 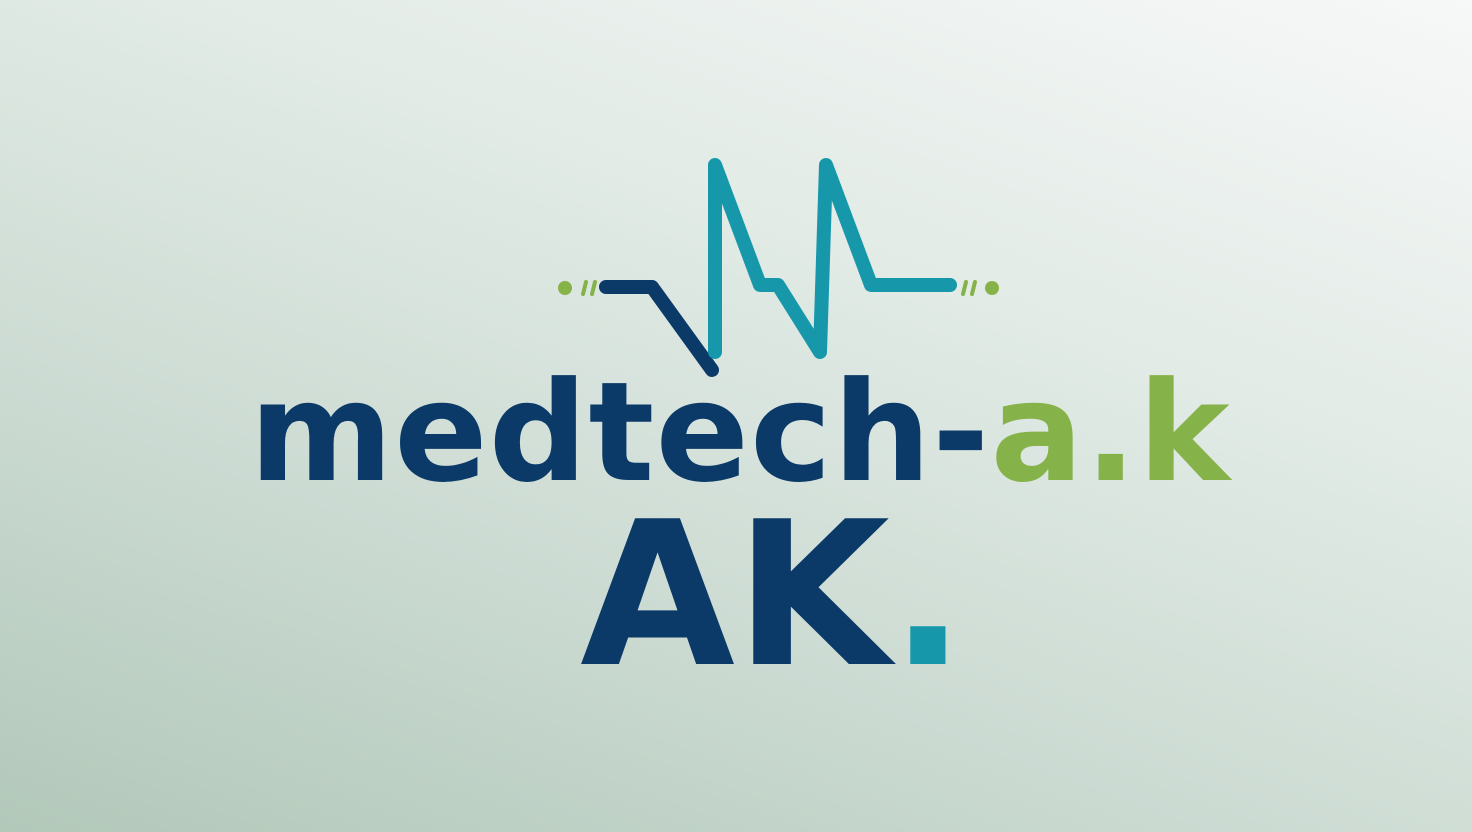 I want to click on wordmark-ak: a.k, so click(x=1111, y=432).